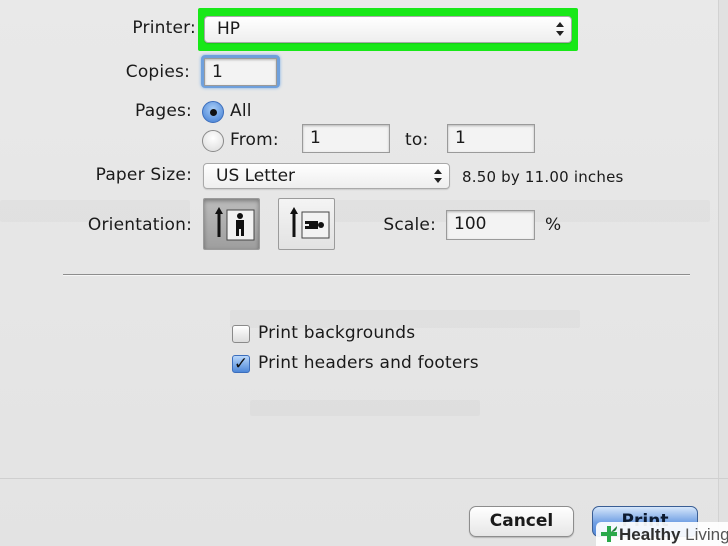 This screenshot has height=546, width=728. What do you see at coordinates (240, 72) in the screenshot?
I see `copies-input: 1` at bounding box center [240, 72].